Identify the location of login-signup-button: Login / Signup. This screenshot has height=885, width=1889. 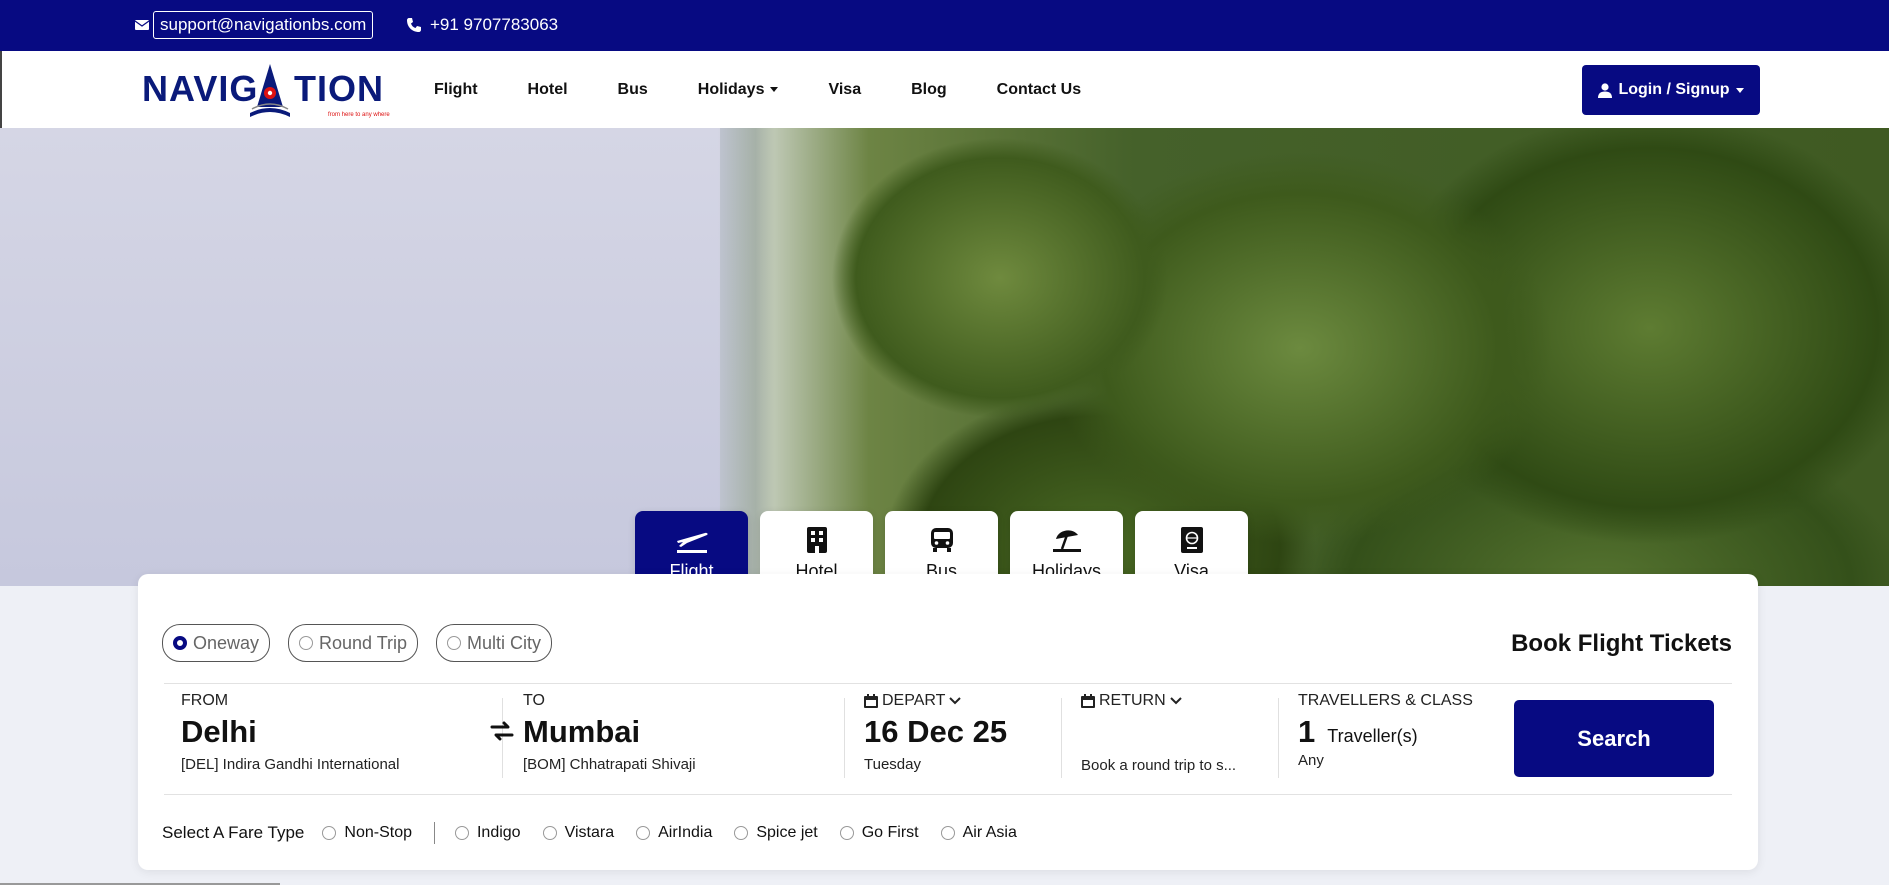
(1671, 90).